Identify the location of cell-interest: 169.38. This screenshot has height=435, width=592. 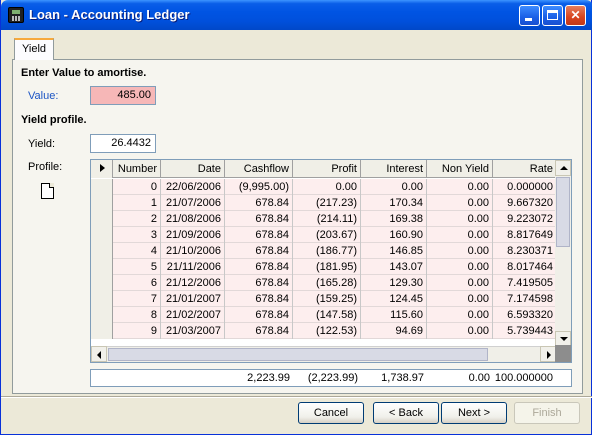
(394, 219).